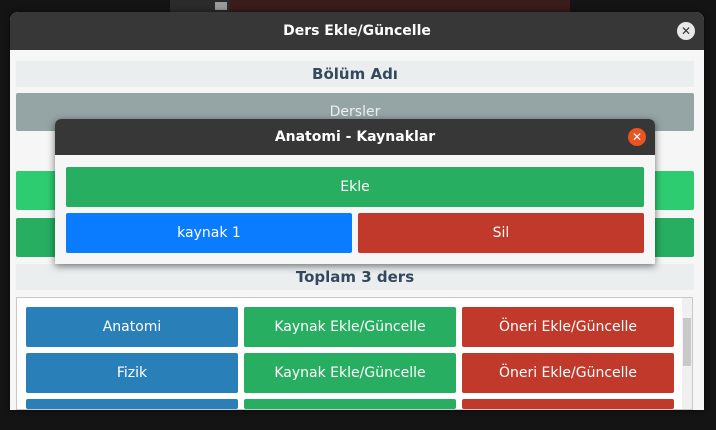 The image size is (716, 430). What do you see at coordinates (501, 233) in the screenshot?
I see `sil-button: Sil` at bounding box center [501, 233].